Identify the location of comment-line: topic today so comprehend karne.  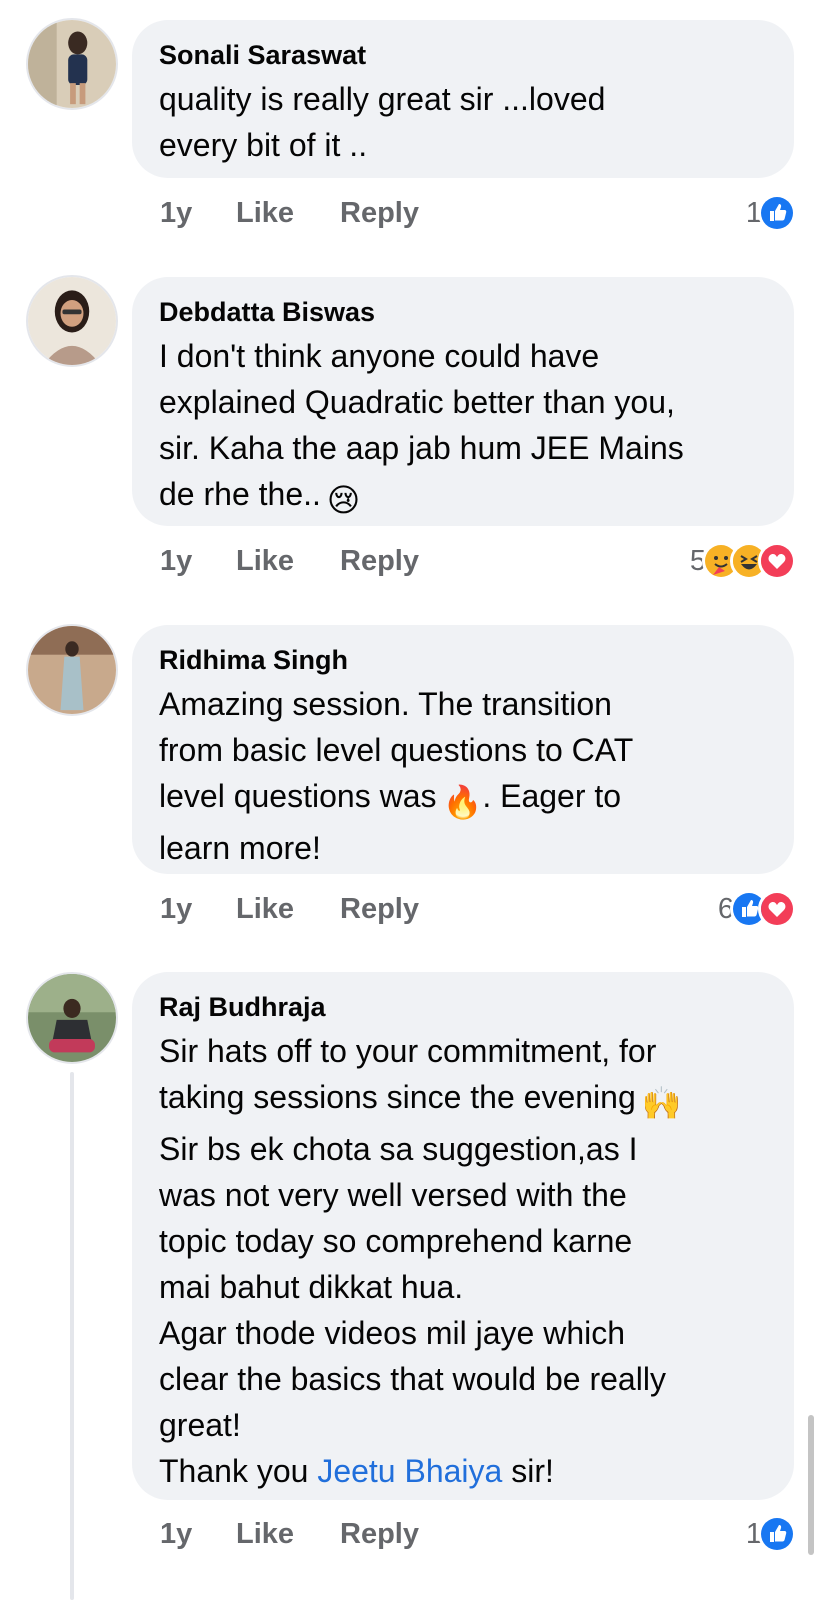
(396, 1241).